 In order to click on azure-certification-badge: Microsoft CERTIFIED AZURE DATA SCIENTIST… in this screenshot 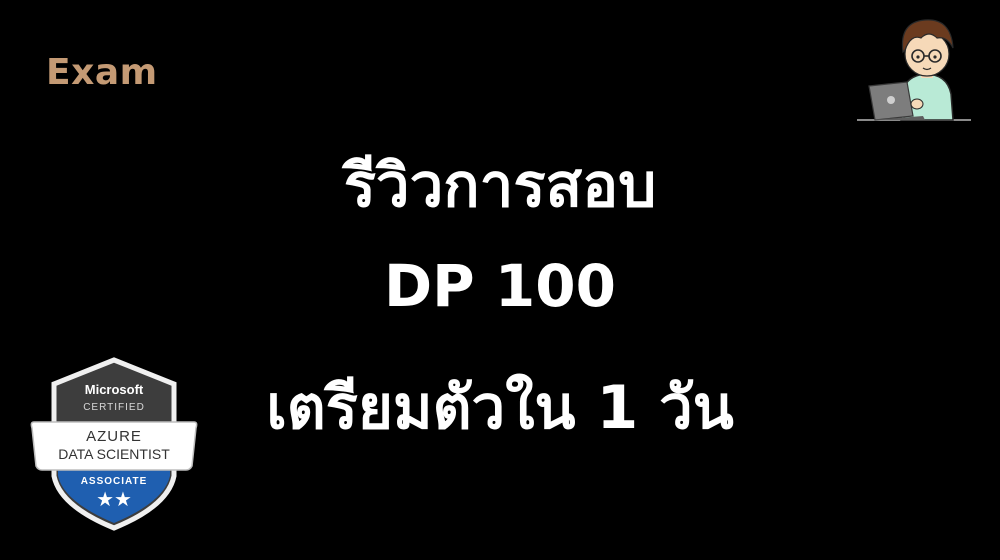, I will do `click(114, 444)`.